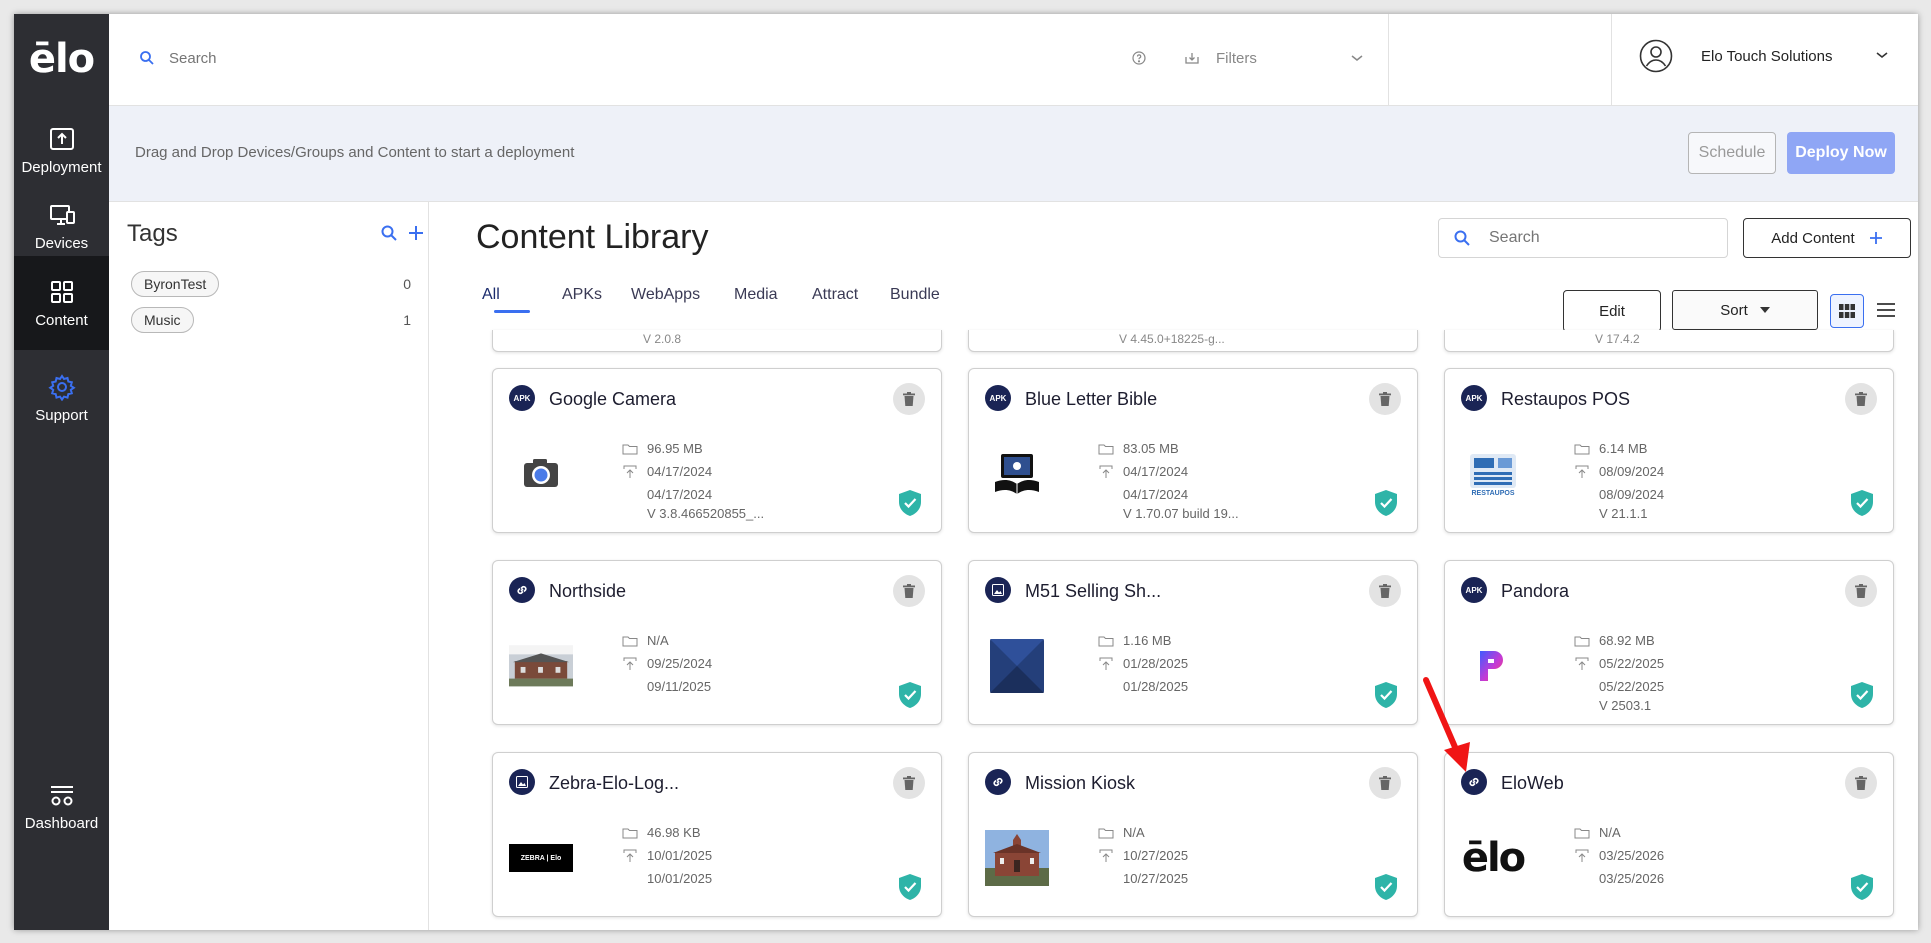  Describe the element at coordinates (541, 858) in the screenshot. I see `zebra-logo-thumbnail: ZEBRA | Elo` at that location.